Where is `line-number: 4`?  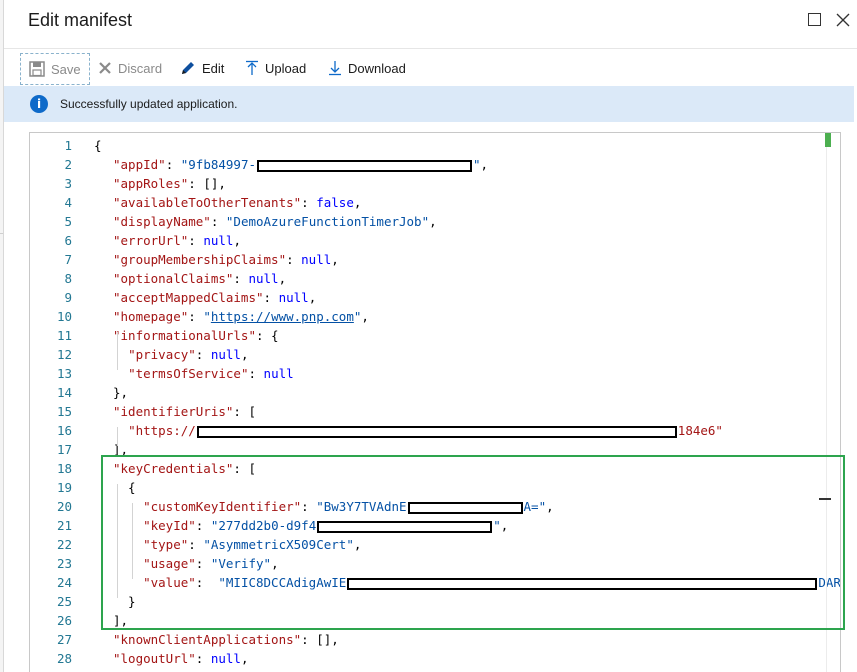
line-number: 4 is located at coordinates (68, 202).